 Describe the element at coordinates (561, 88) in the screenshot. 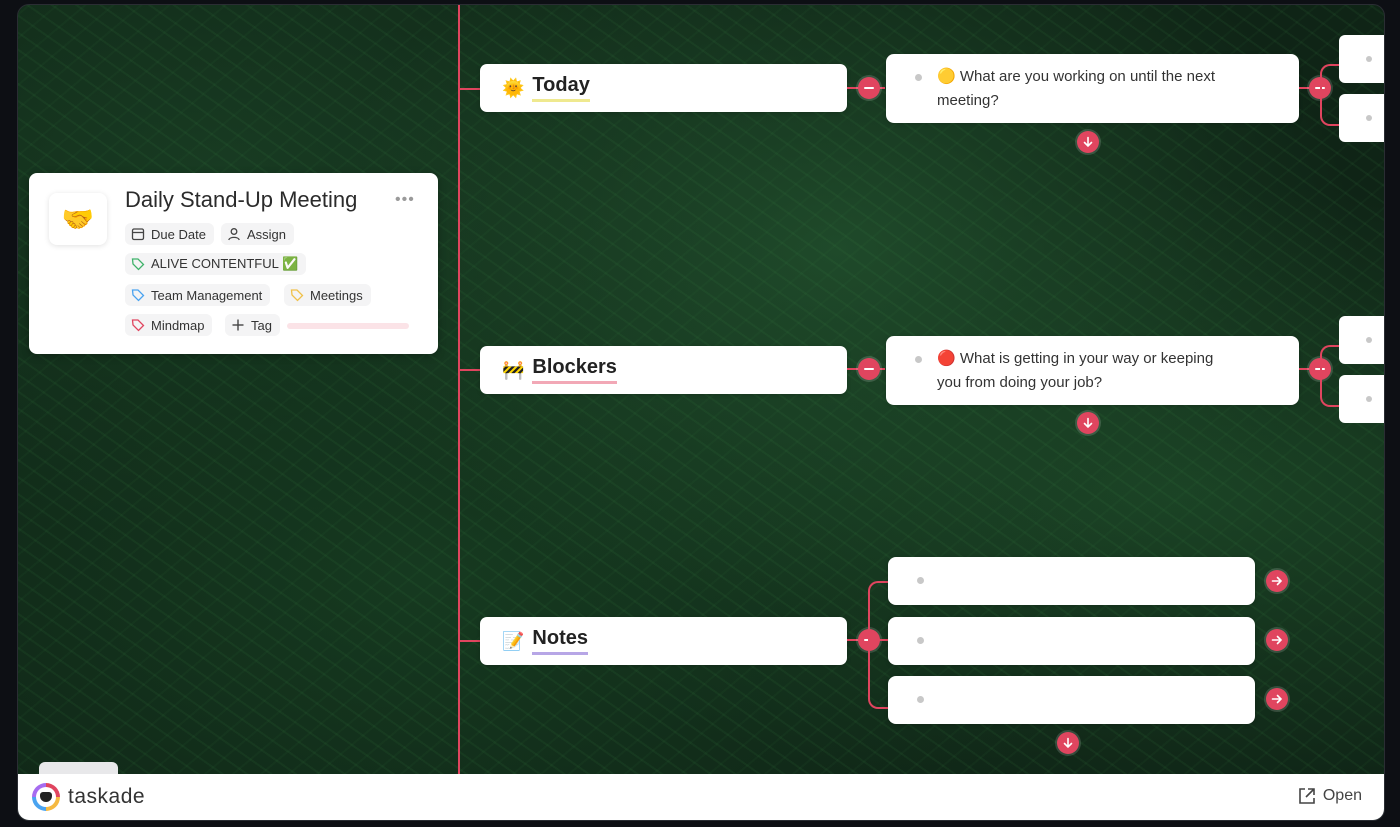

I see `branch-title: Today` at that location.